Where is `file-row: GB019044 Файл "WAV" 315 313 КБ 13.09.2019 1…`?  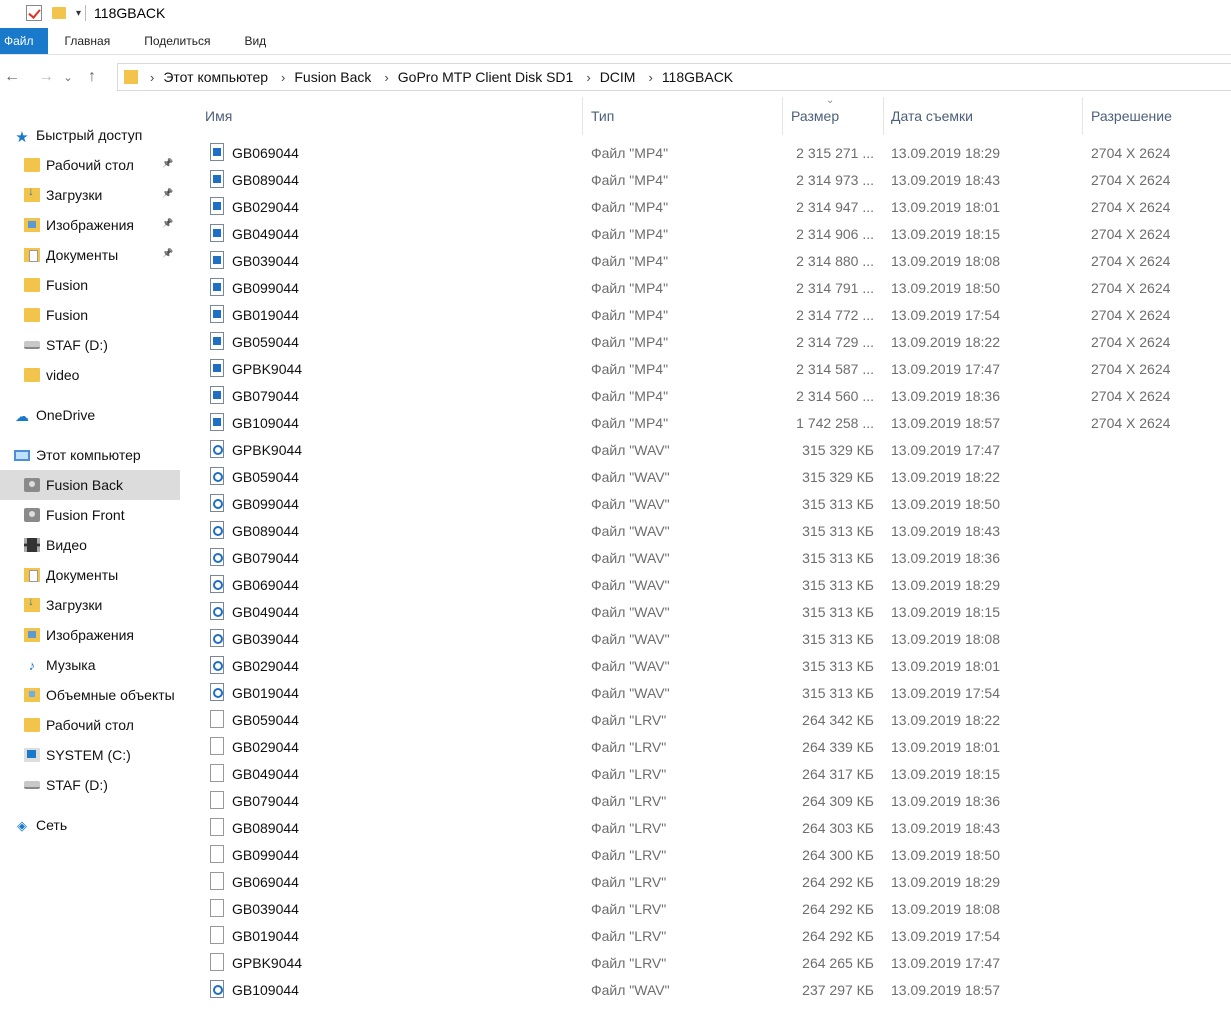 file-row: GB019044 Файл "WAV" 315 313 КБ 13.09.2019 1… is located at coordinates (705, 693).